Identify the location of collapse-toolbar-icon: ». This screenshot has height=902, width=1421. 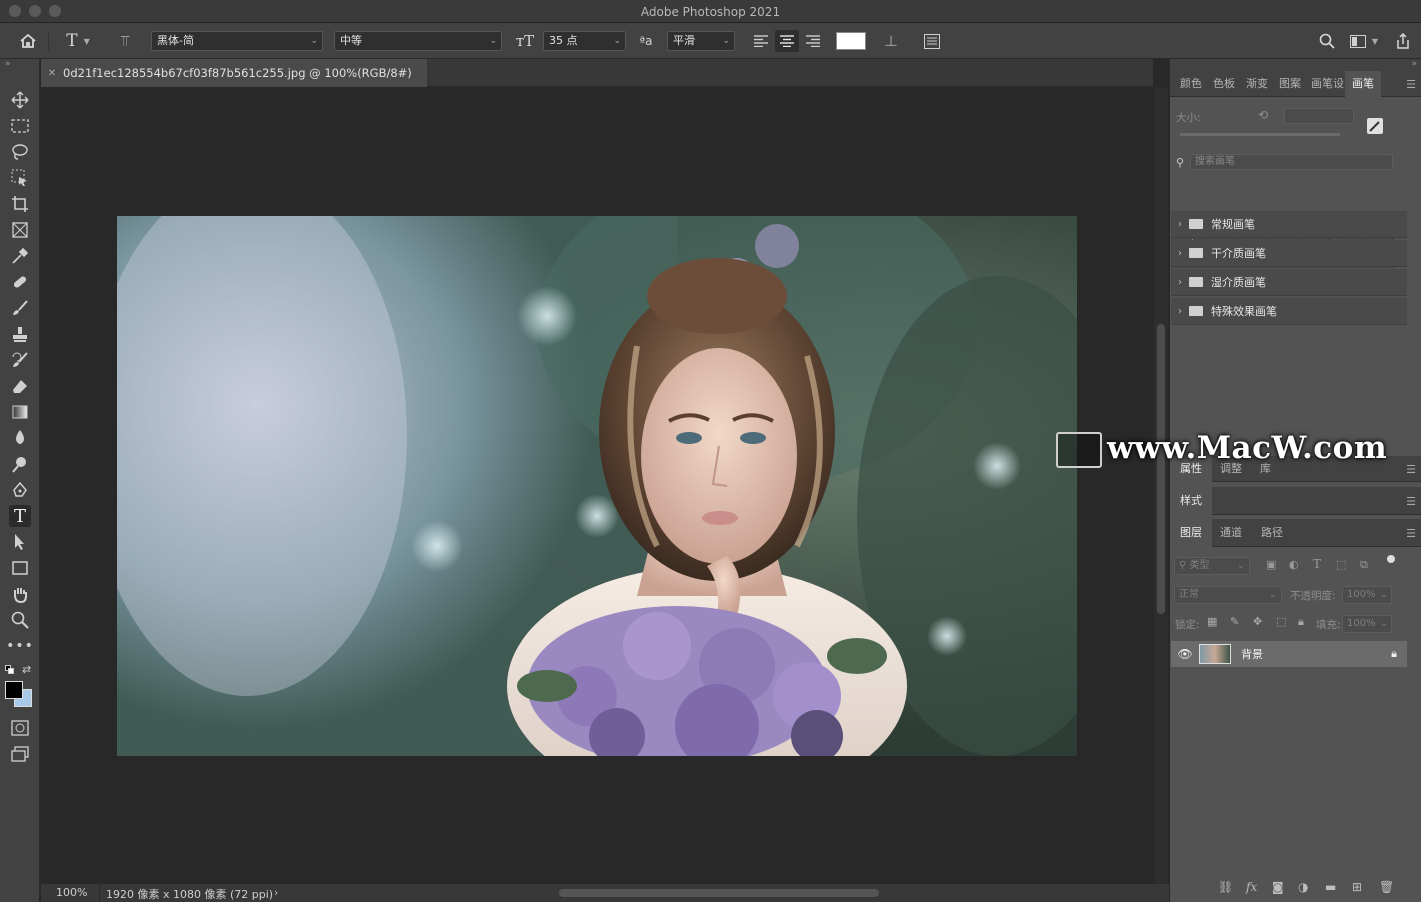
(8, 64).